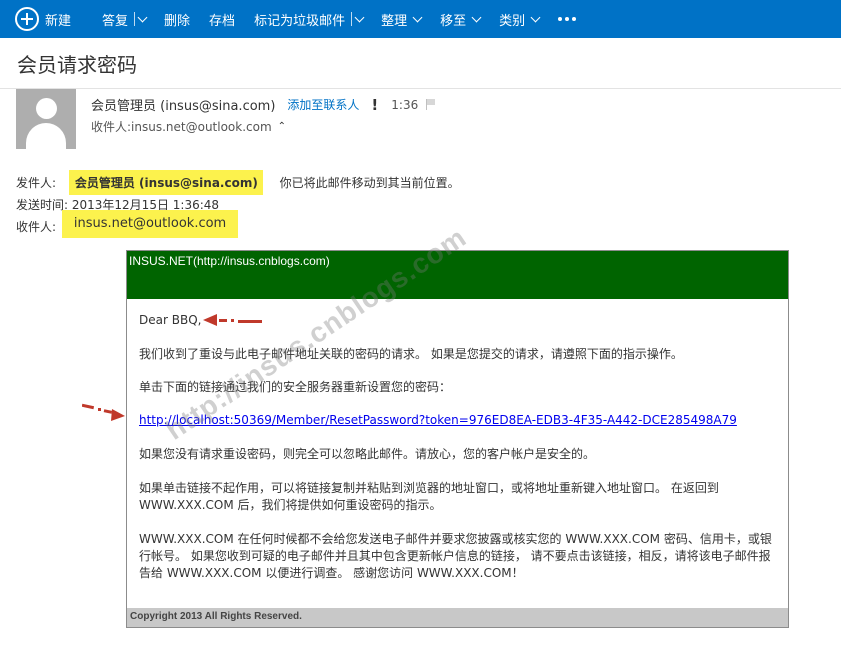  I want to click on archive-button: 存档, so click(222, 19).